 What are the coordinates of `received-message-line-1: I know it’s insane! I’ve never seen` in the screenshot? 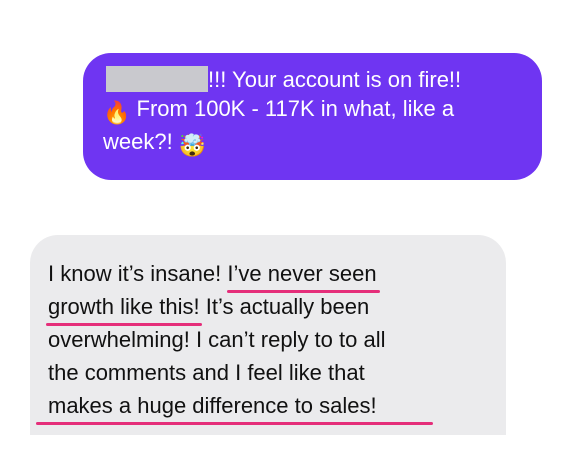 It's located at (267, 275).